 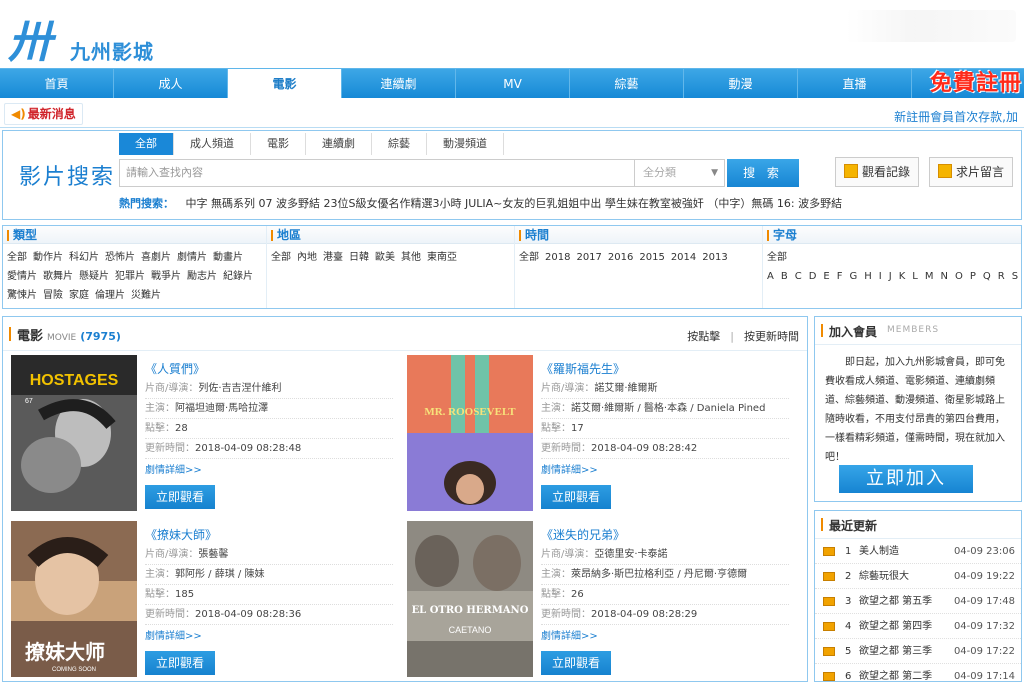 What do you see at coordinates (877, 172) in the screenshot?
I see `watch-history-button: 觀看記錄` at bounding box center [877, 172].